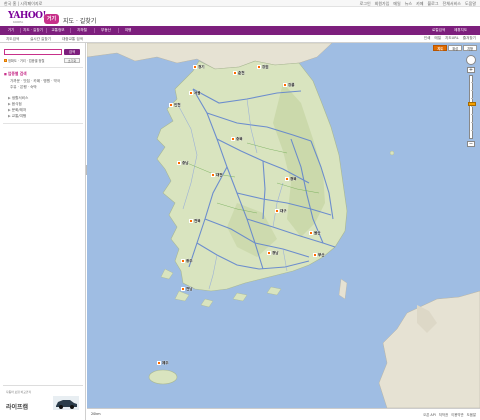 This screenshot has height=420, width=480. Describe the element at coordinates (217, 175) in the screenshot. I see `map-label-daejeon: 대전` at that location.